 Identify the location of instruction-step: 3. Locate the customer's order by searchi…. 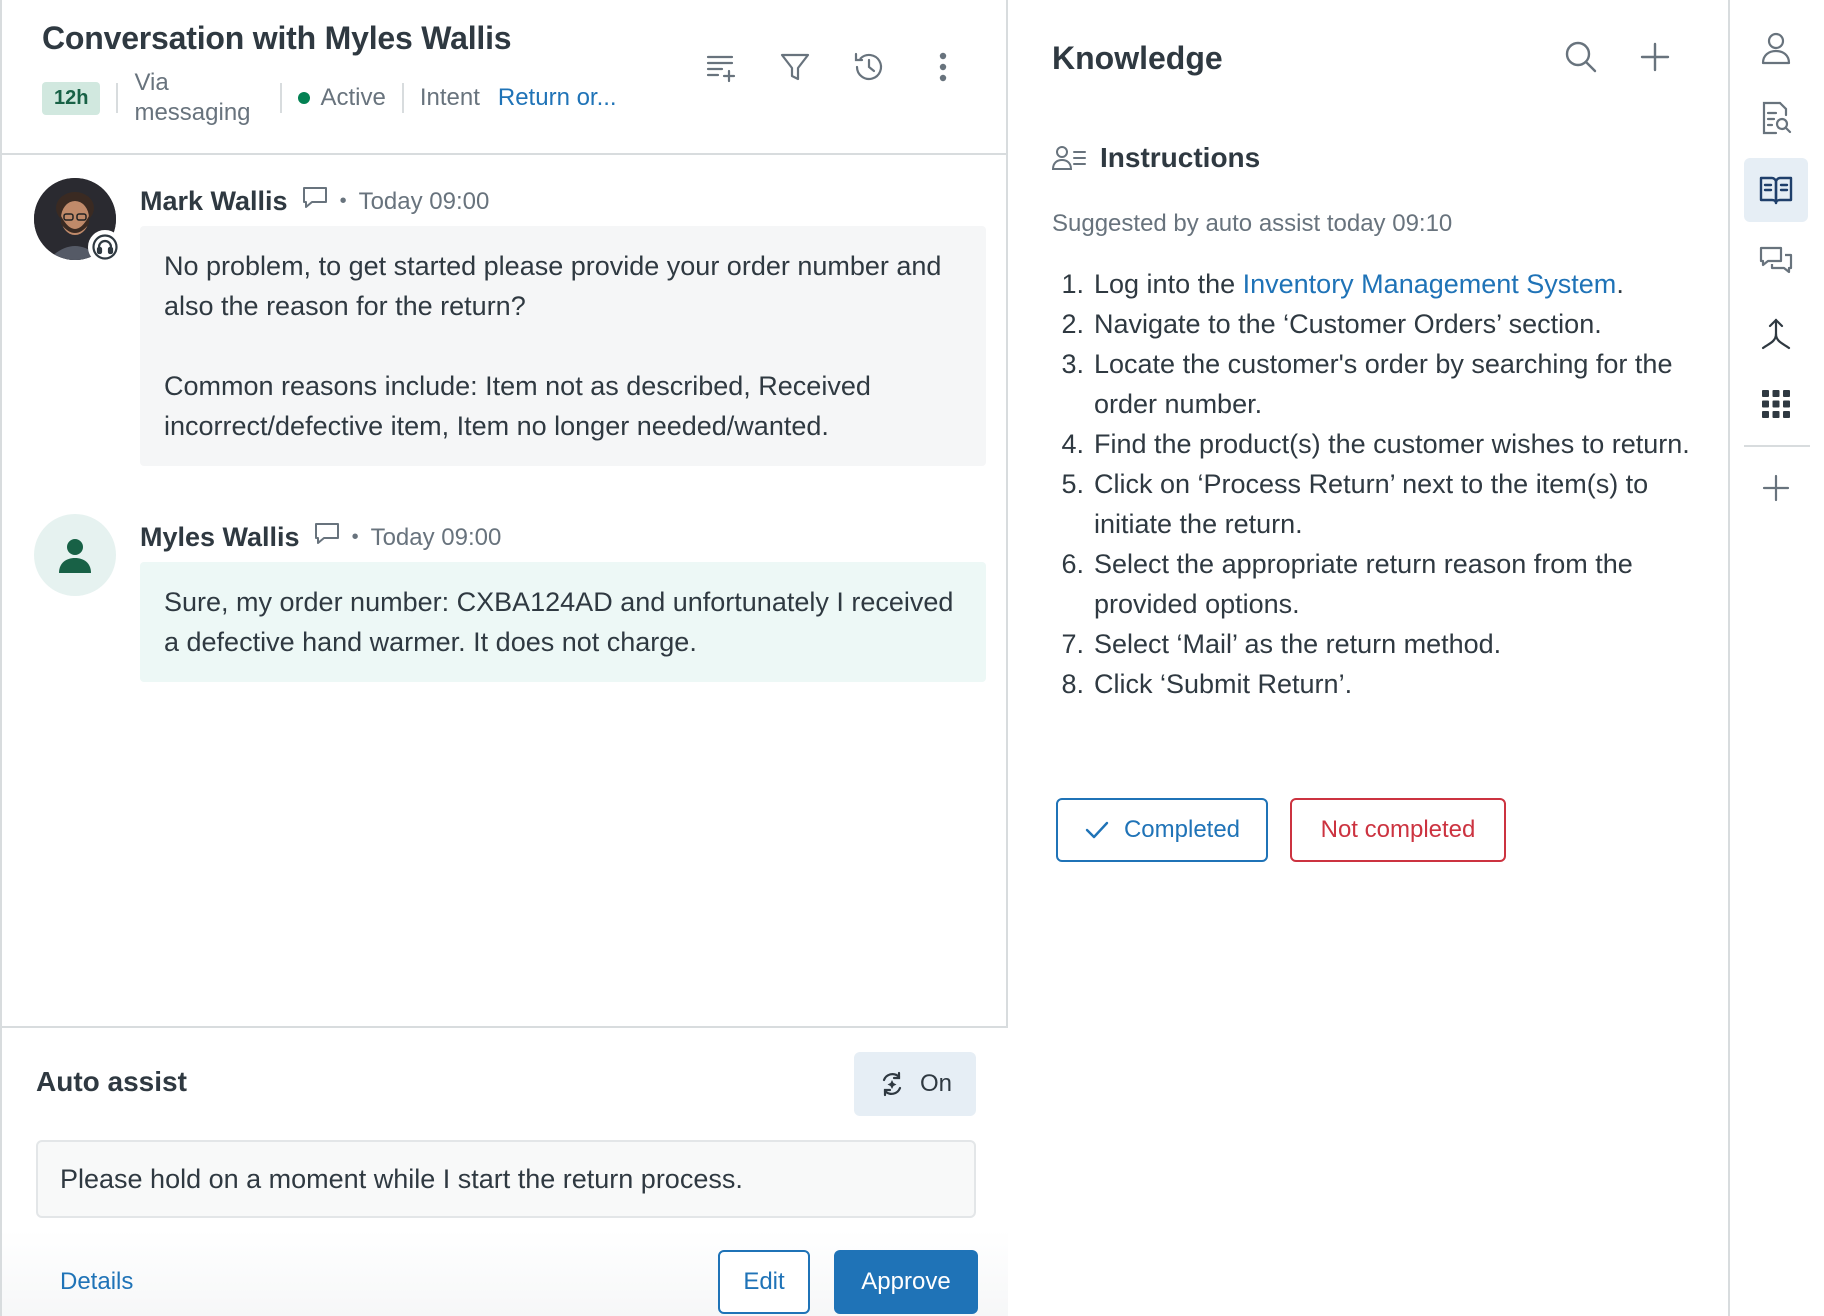
(1372, 384).